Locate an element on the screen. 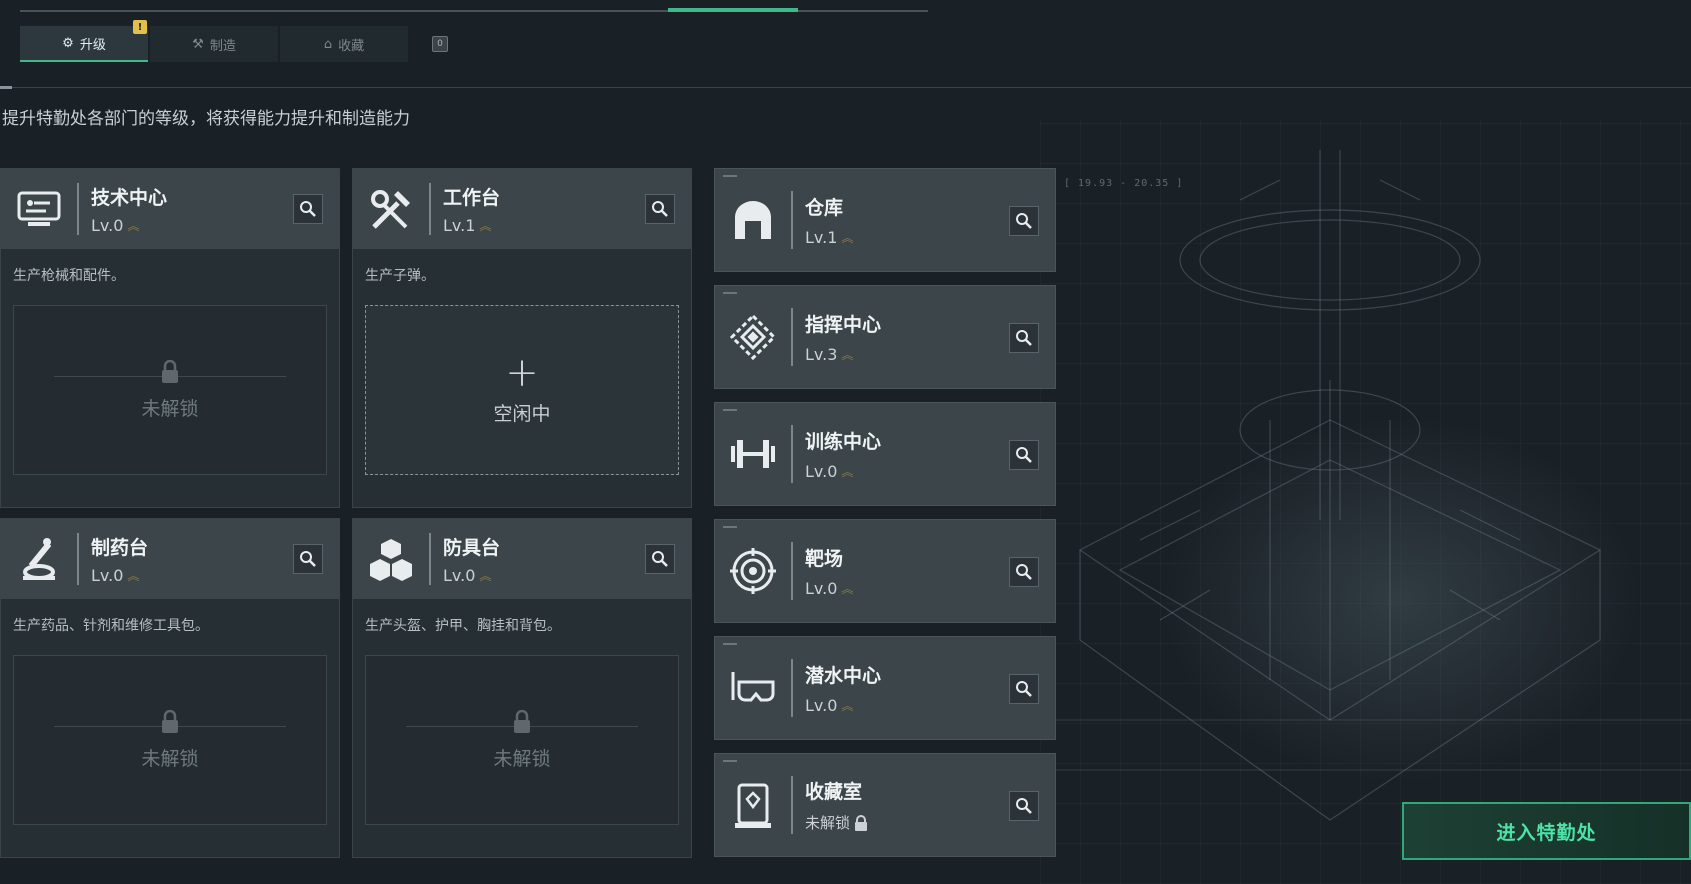 This screenshot has height=884, width=1691. card-header: 制药台 Lv.0 ︽ is located at coordinates (170, 559).